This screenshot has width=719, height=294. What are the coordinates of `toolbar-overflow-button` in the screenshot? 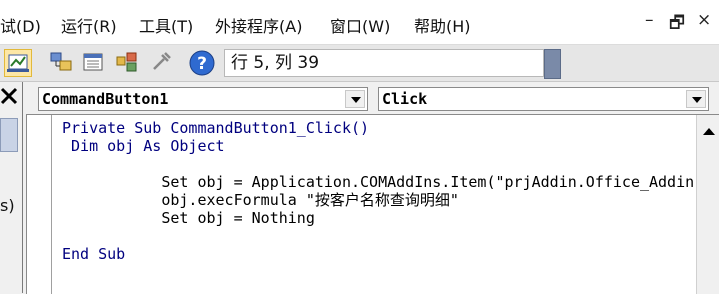 It's located at (552, 64).